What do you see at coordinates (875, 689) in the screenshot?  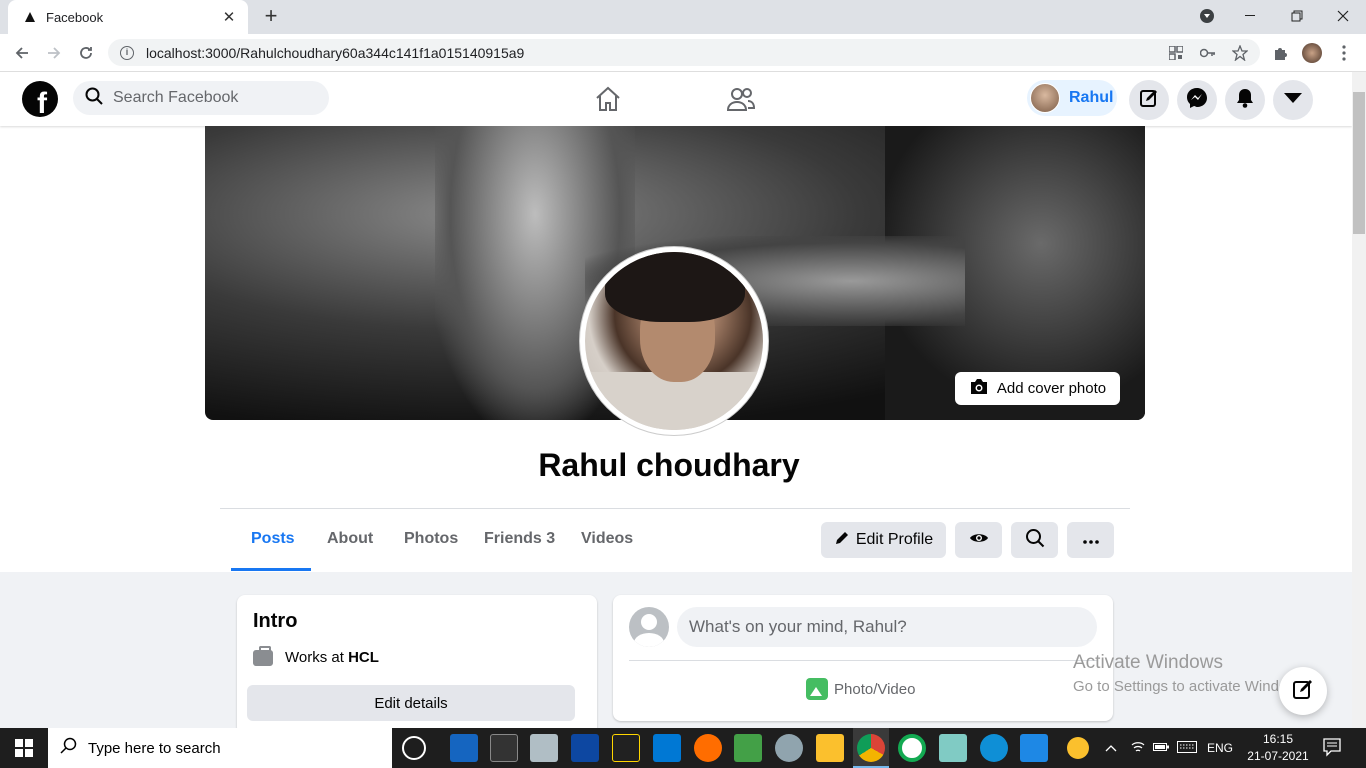 I see `photo-video-label: Photo/Video` at bounding box center [875, 689].